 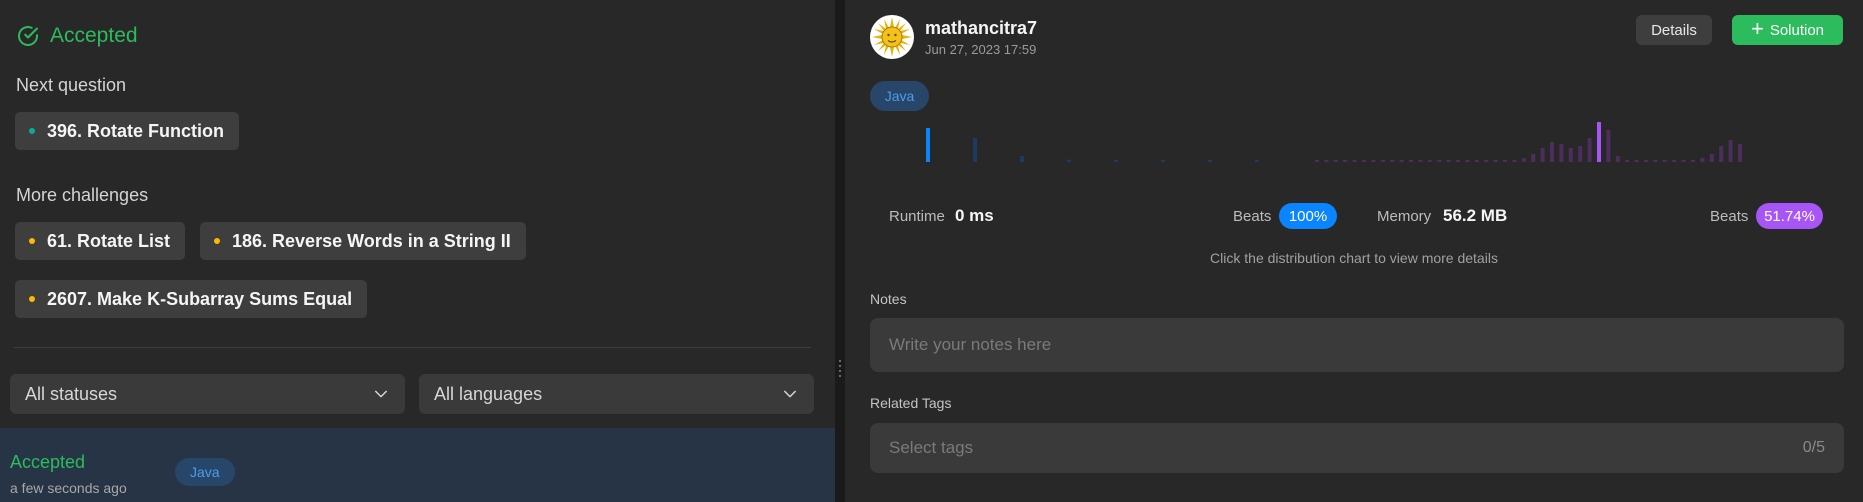 What do you see at coordinates (1729, 216) in the screenshot?
I see `memory-beats-label: Beats` at bounding box center [1729, 216].